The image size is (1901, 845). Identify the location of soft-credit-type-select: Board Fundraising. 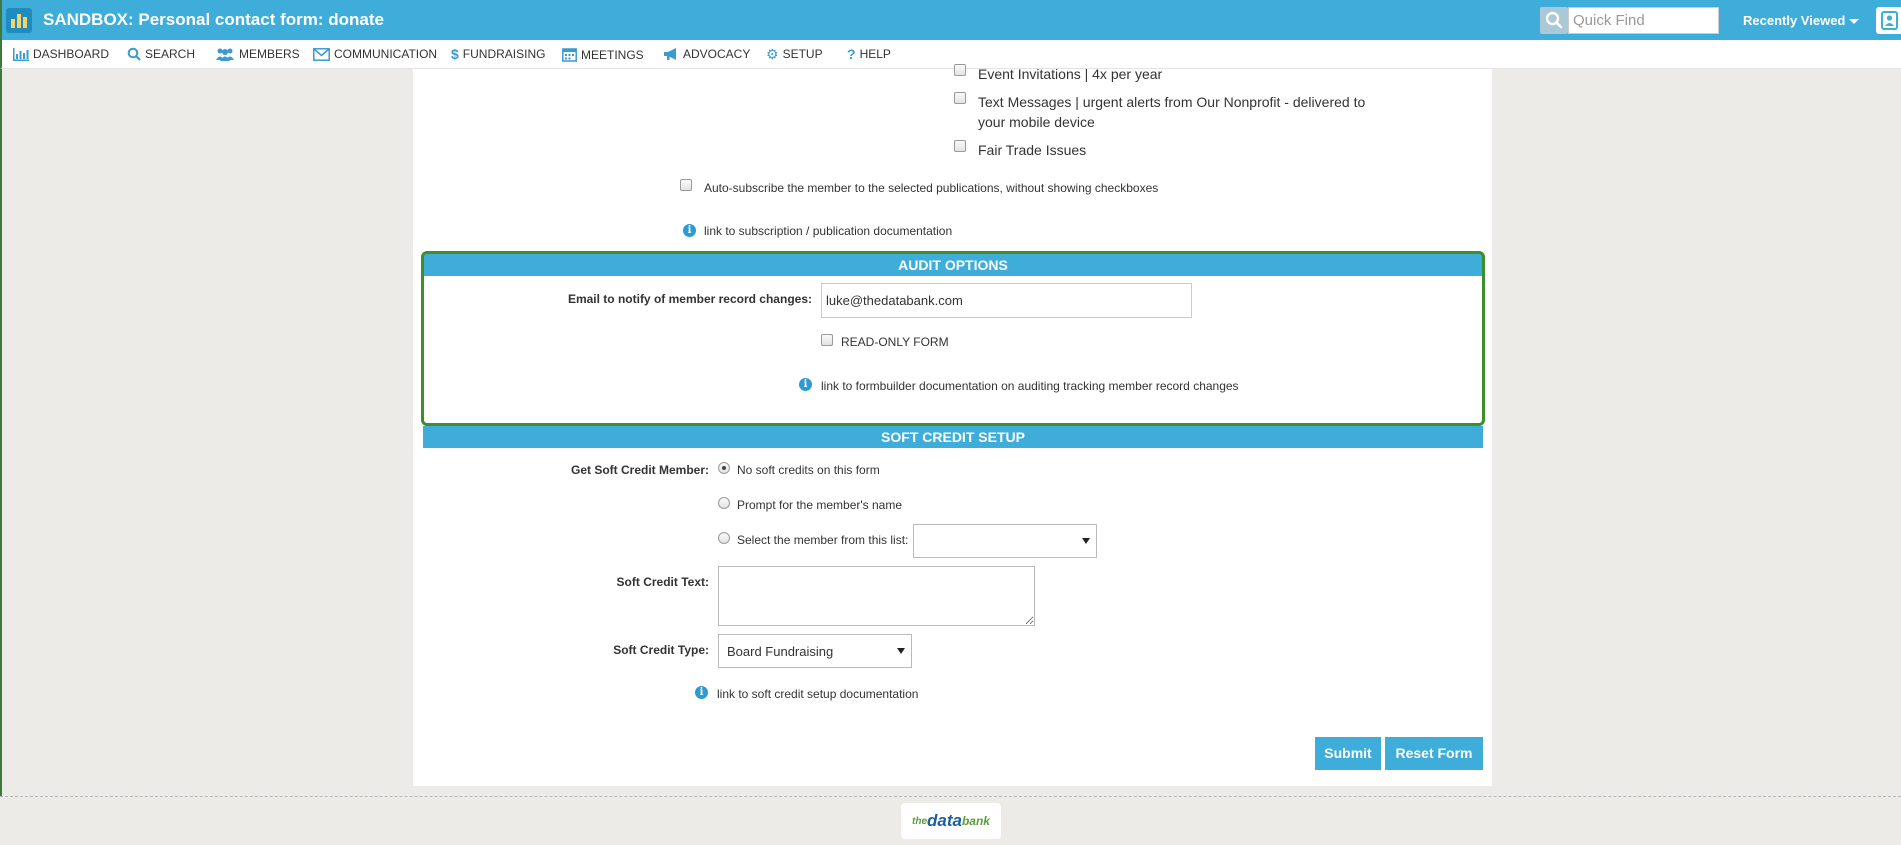
(815, 651).